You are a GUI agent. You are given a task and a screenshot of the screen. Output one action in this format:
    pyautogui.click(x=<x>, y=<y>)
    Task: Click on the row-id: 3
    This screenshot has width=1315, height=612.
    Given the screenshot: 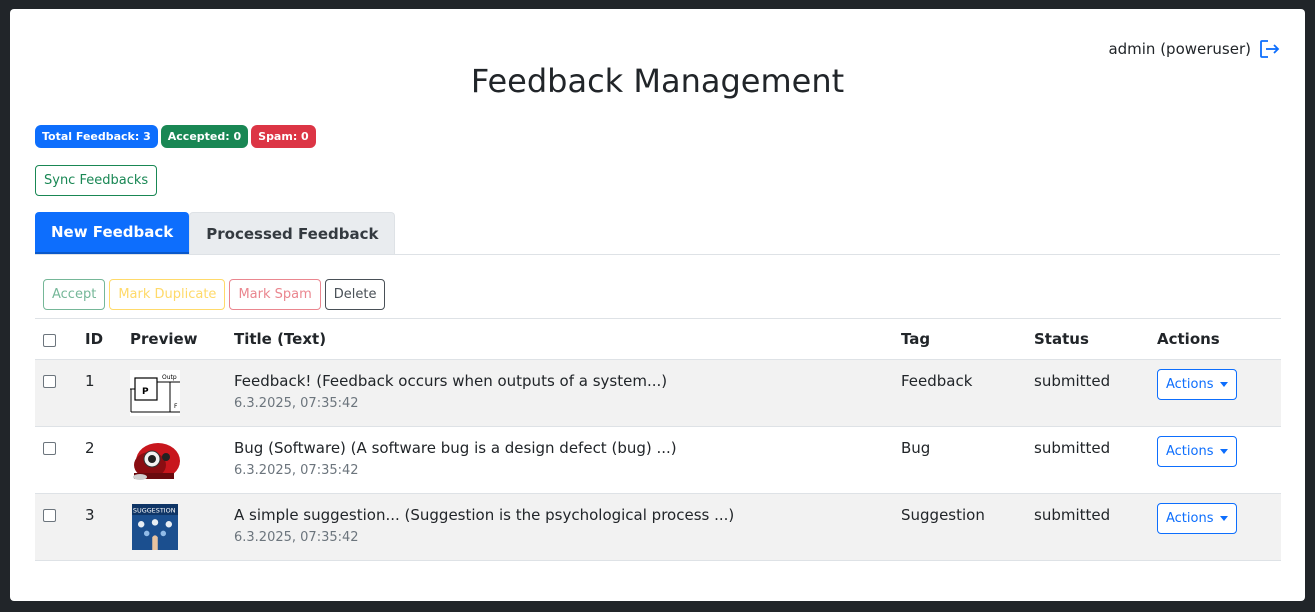 What is the action you would take?
    pyautogui.click(x=99, y=527)
    